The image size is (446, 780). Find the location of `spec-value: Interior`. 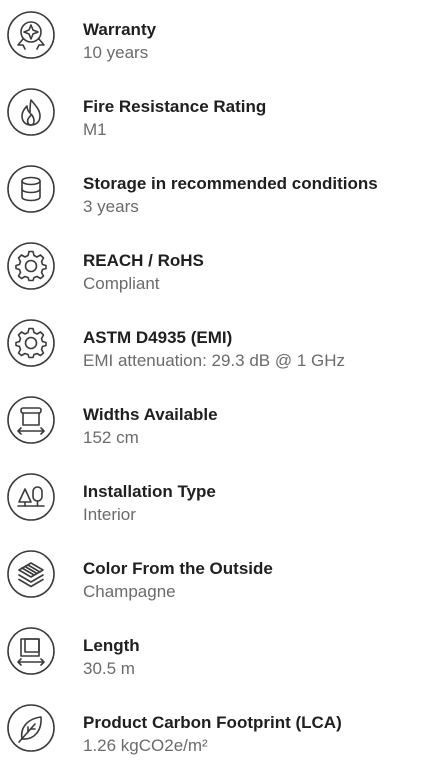

spec-value: Interior is located at coordinates (109, 514).